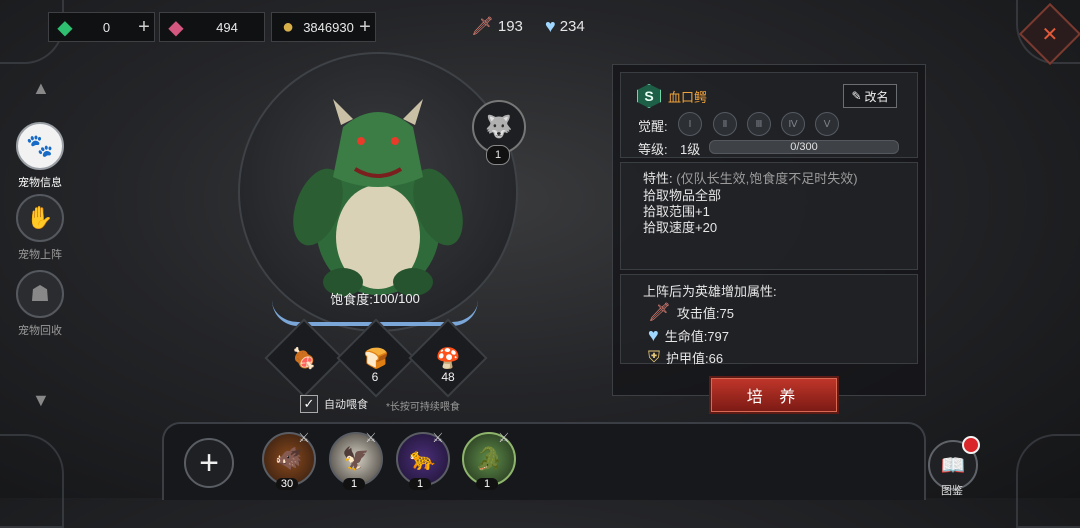 This screenshot has width=1080, height=528. I want to click on add-green-gems-button: +, so click(144, 27).